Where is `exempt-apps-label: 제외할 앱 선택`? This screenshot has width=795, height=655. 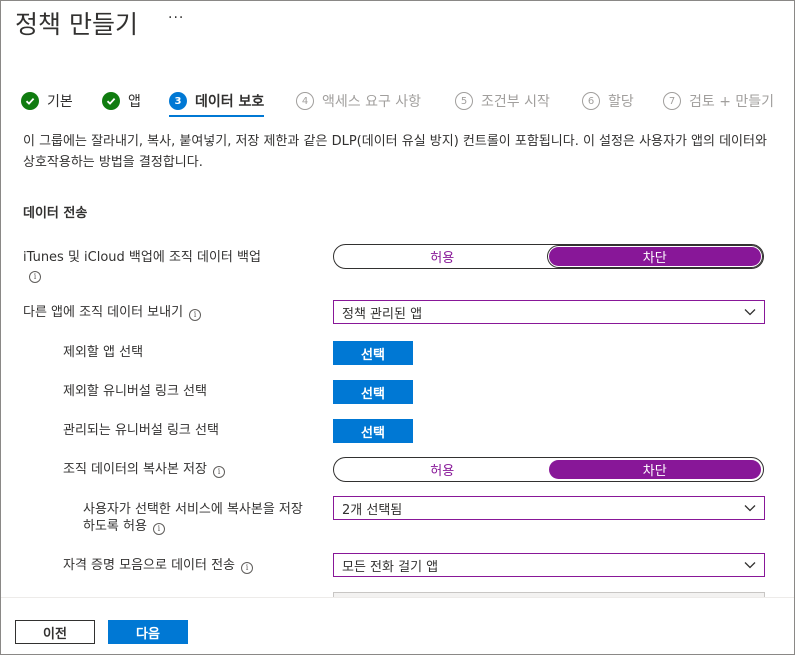
exempt-apps-label: 제외할 앱 선택 is located at coordinates (103, 352).